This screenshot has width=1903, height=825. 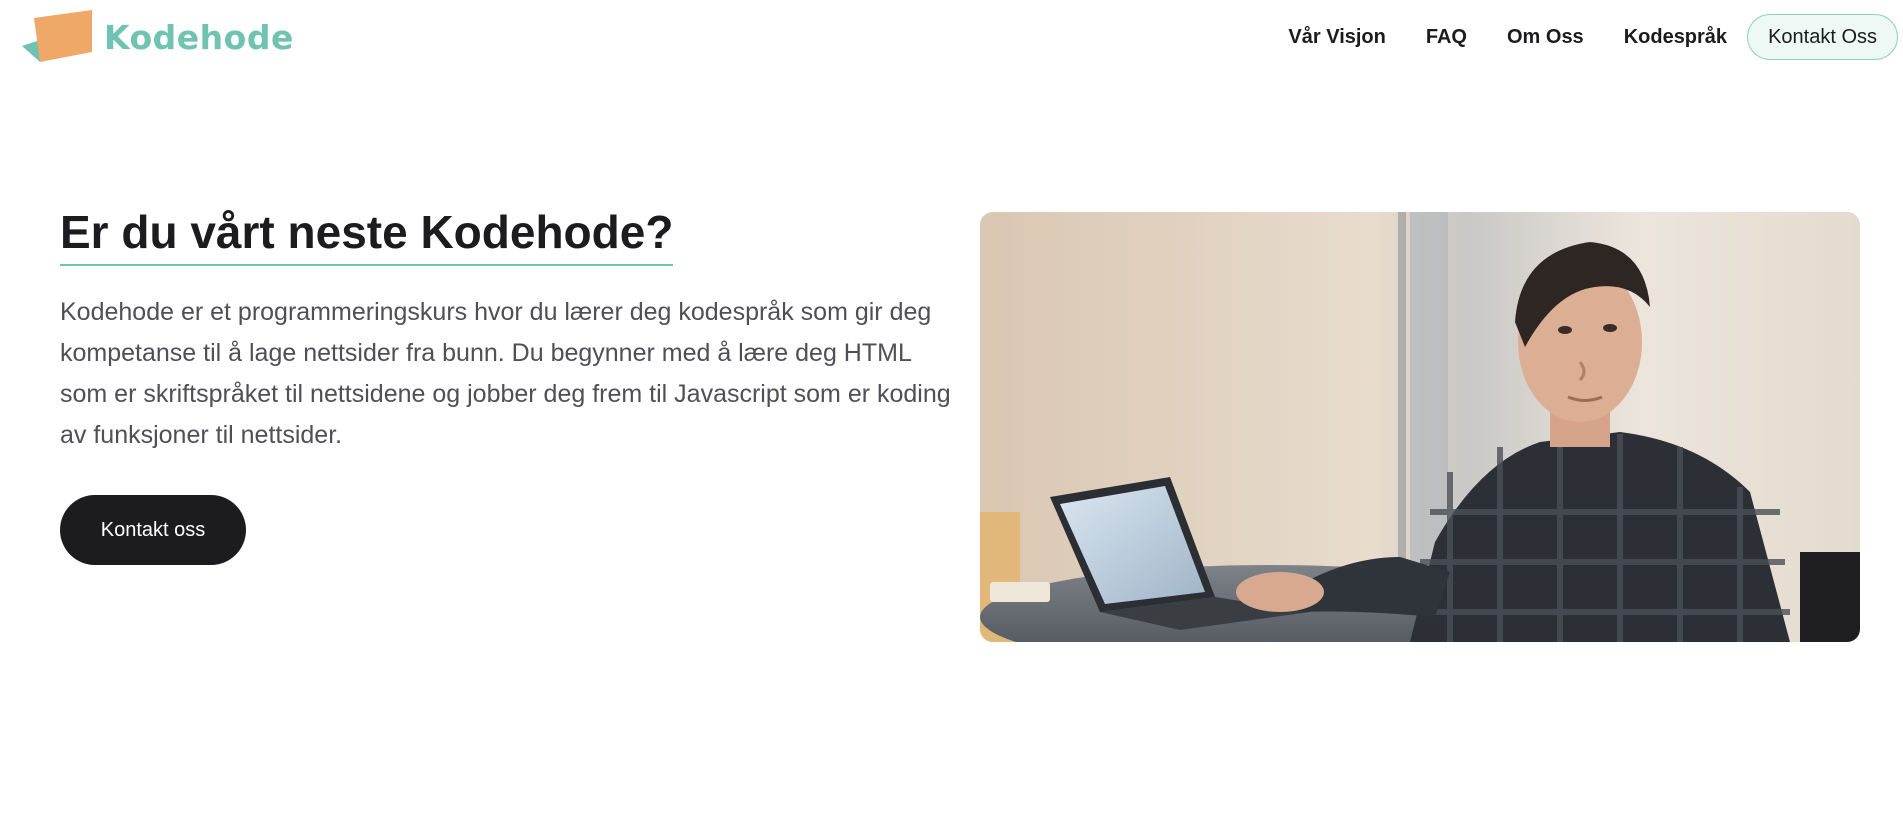 What do you see at coordinates (1336, 37) in the screenshot?
I see `nav-link-var-visjon: Vår Visjon` at bounding box center [1336, 37].